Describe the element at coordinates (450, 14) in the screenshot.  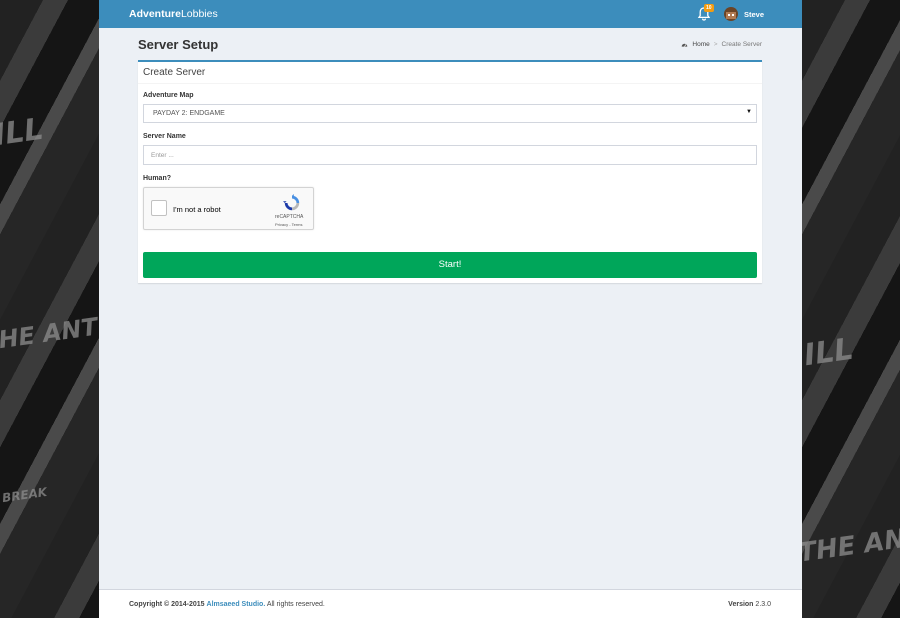
I see `top-navbar: AdventureLobbies 10 Steve` at that location.